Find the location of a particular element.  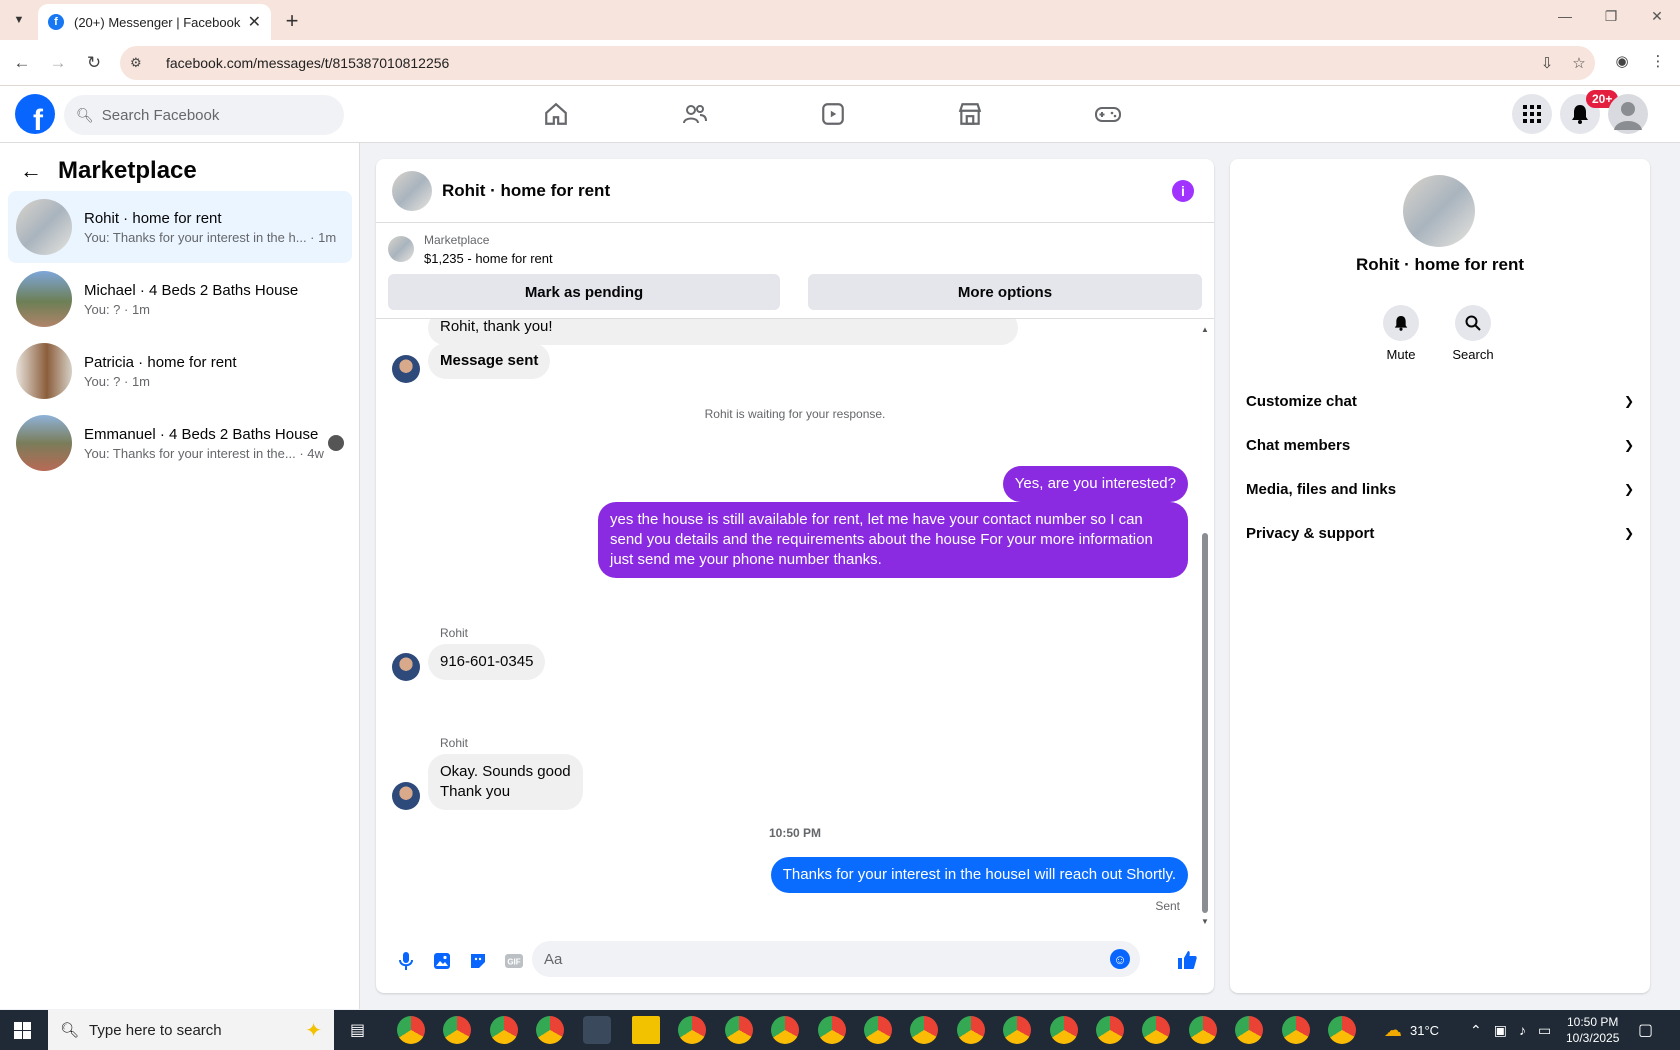

video-nav-icon is located at coordinates (833, 114).